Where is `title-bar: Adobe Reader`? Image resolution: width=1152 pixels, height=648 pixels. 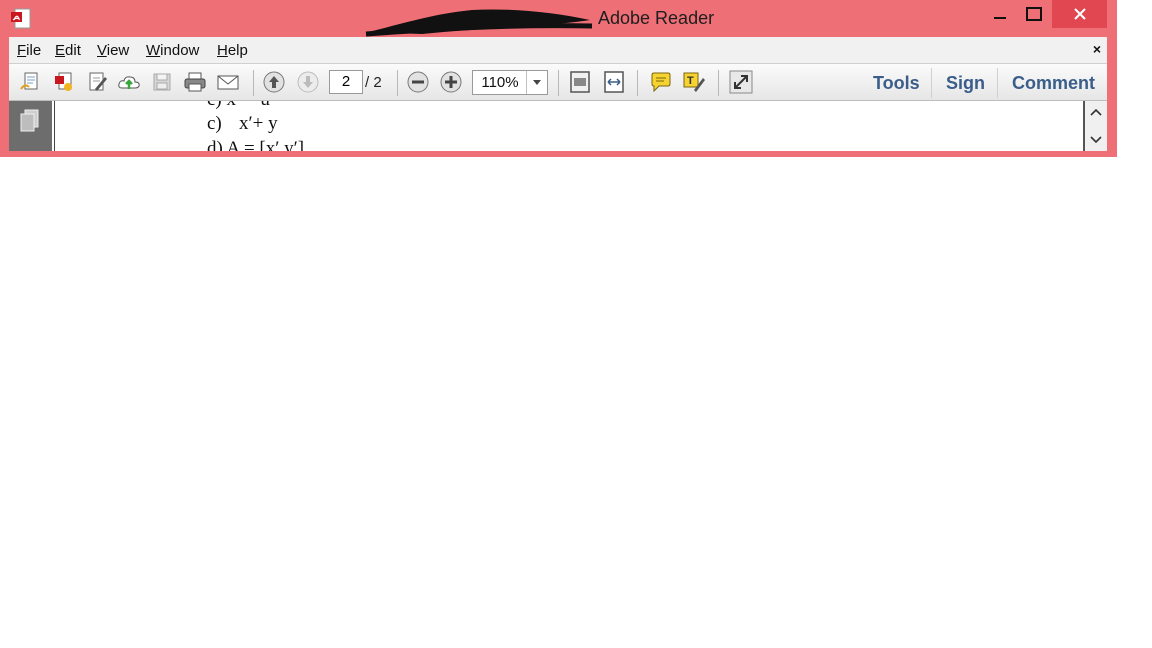 title-bar: Adobe Reader is located at coordinates (558, 18).